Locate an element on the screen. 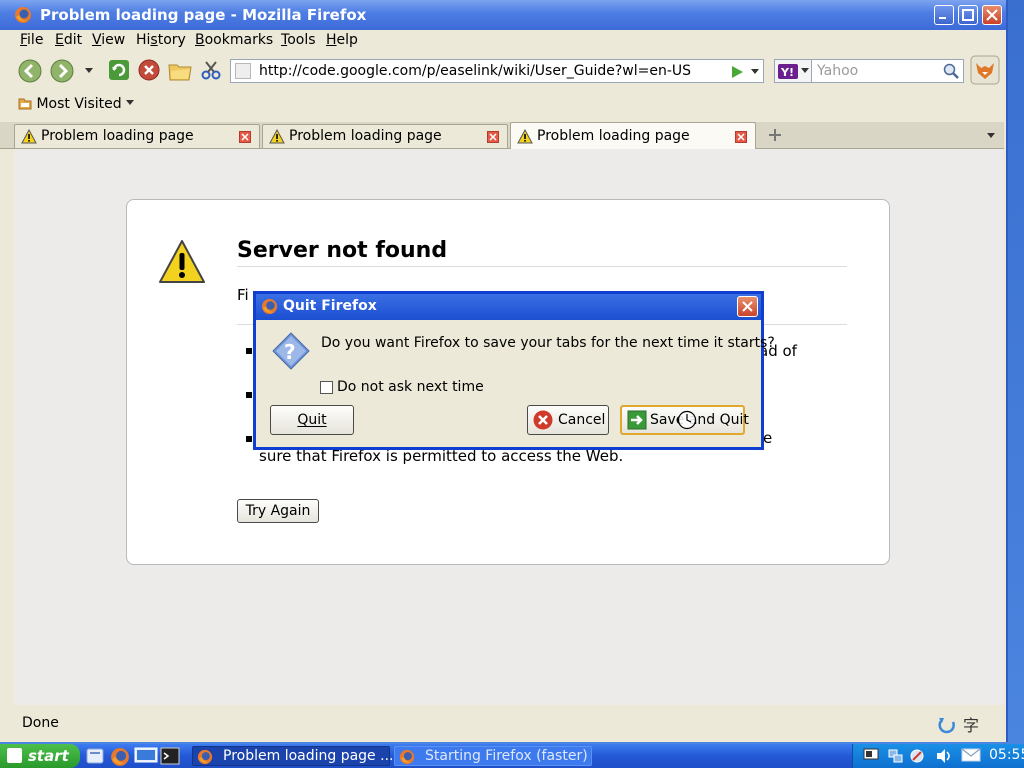 Image resolution: width=1024 pixels, height=768 pixels. try-again-button: Try Again is located at coordinates (278, 511).